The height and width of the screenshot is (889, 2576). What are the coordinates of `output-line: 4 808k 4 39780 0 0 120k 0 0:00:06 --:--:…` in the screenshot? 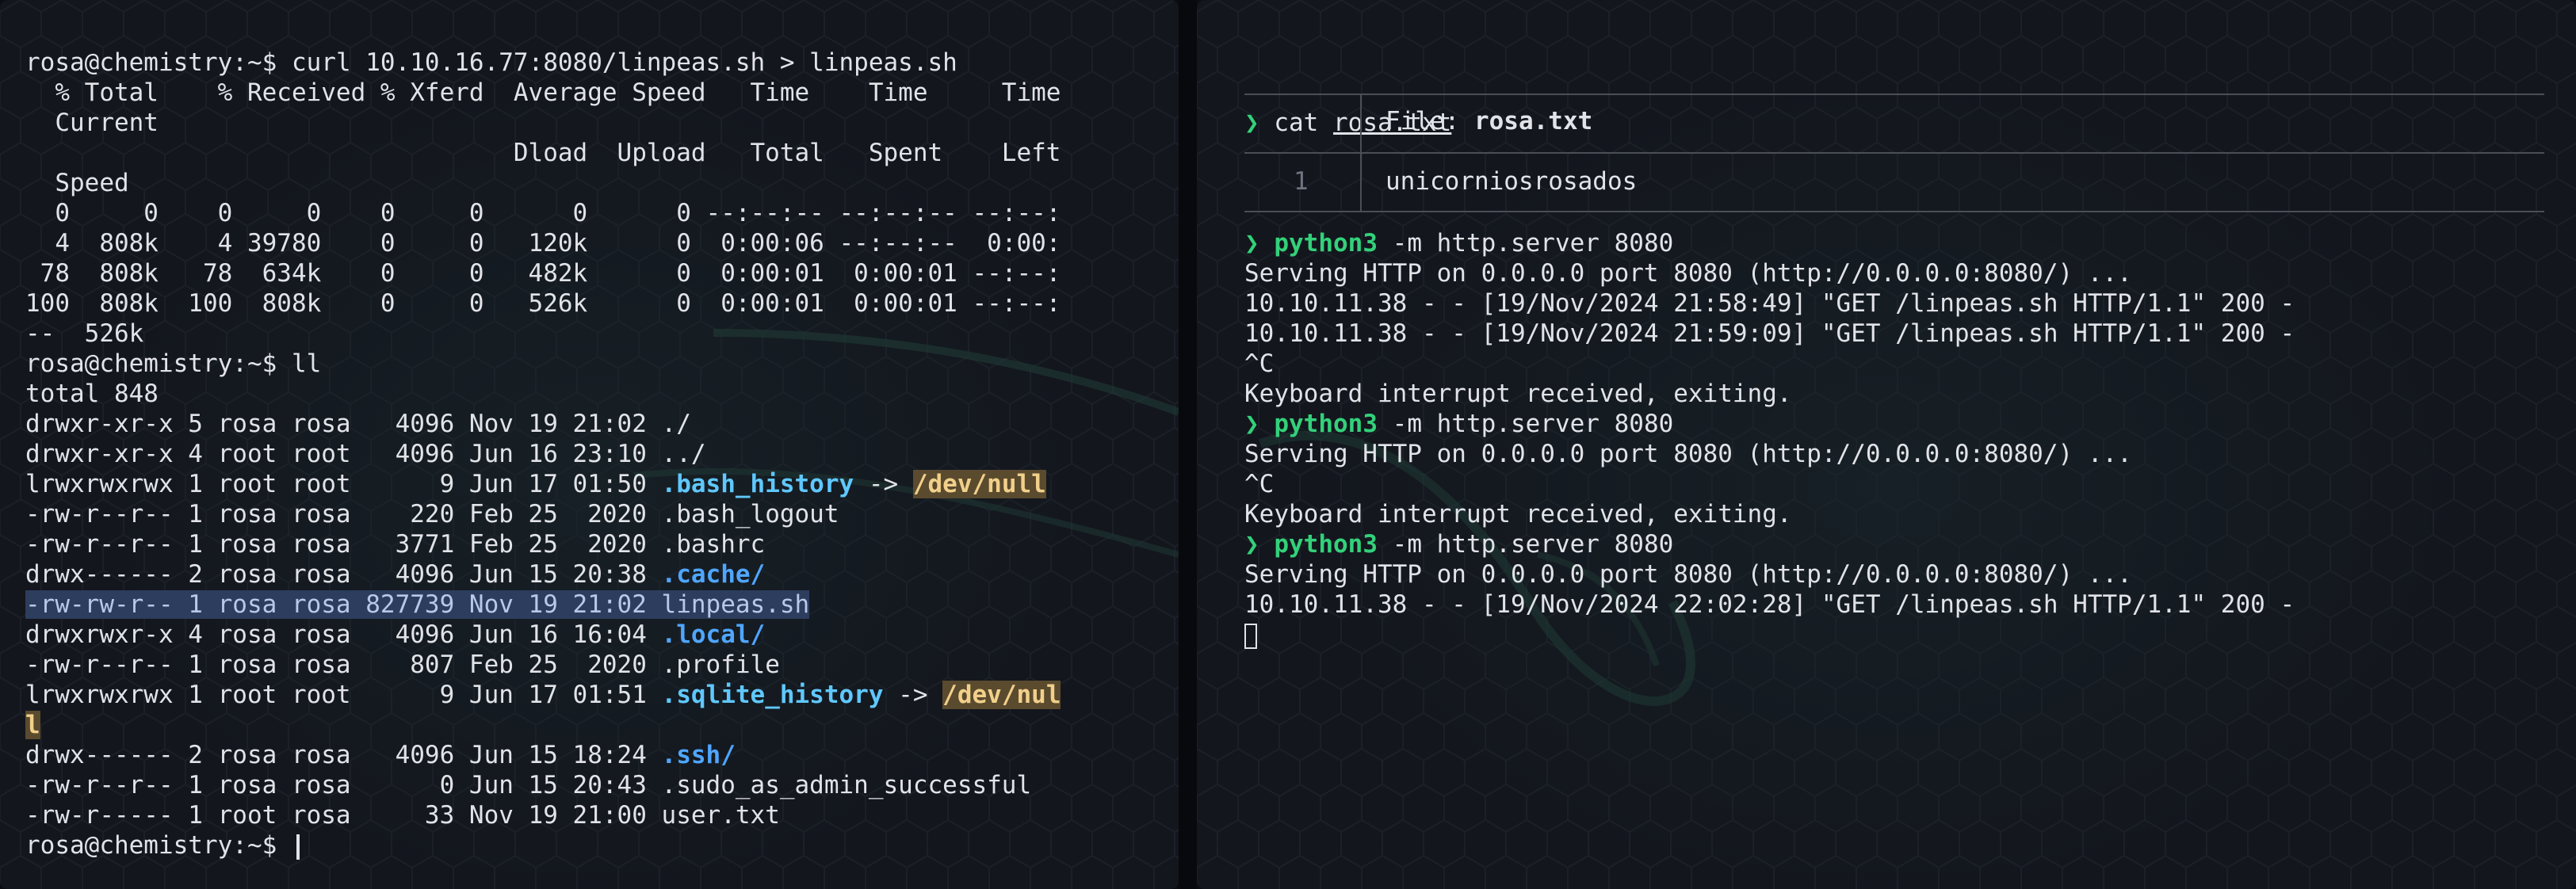 It's located at (543, 243).